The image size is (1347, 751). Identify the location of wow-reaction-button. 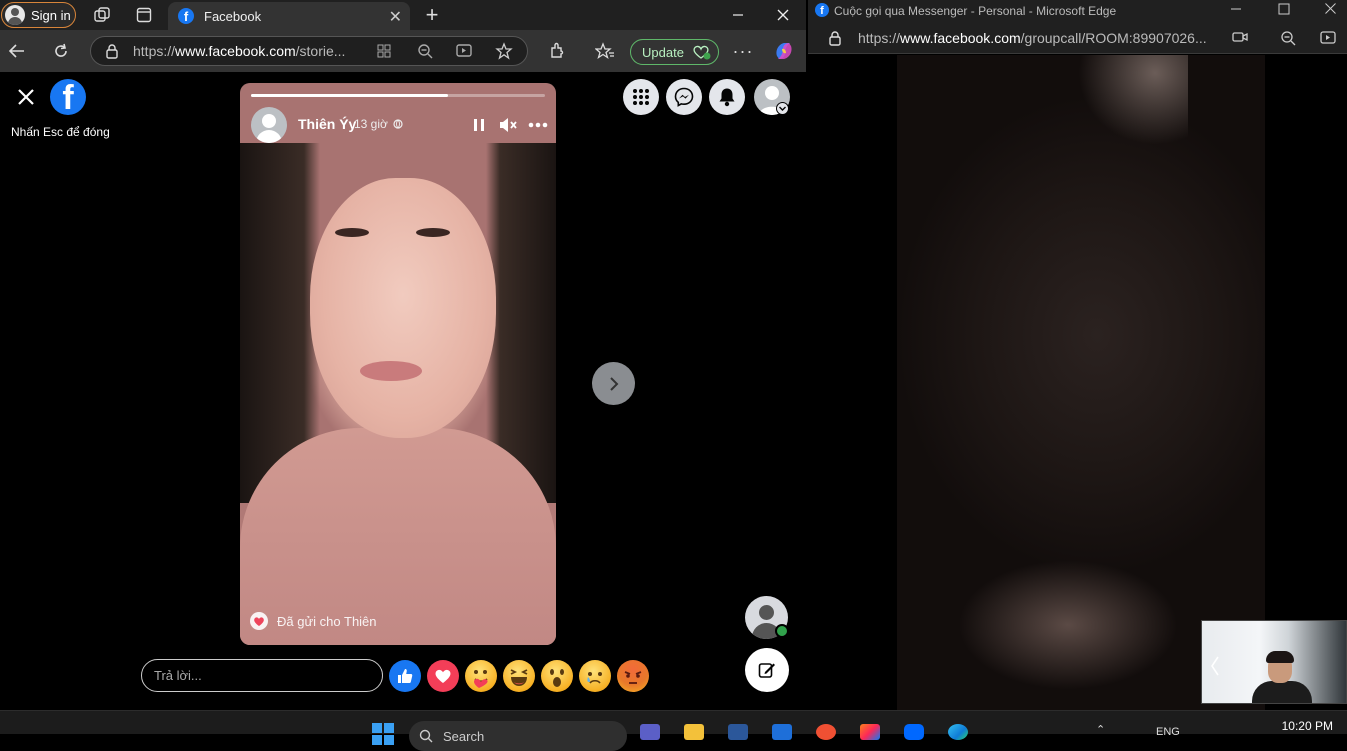
(557, 676).